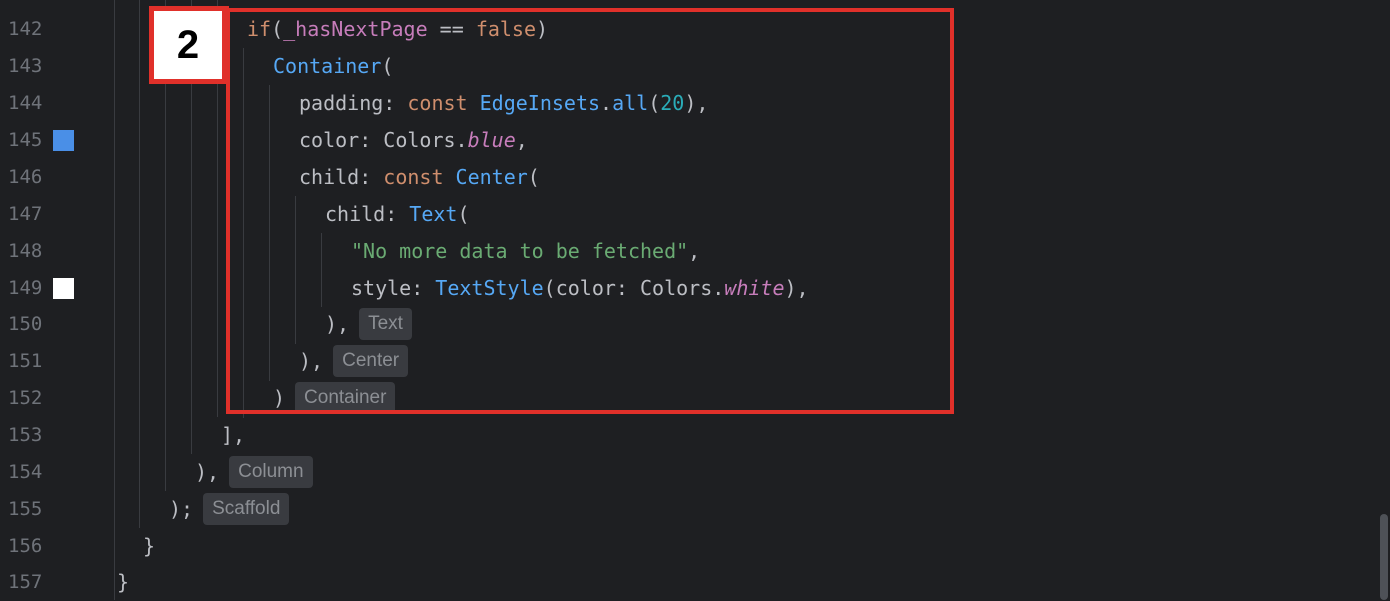  What do you see at coordinates (1384, 557) in the screenshot?
I see `vertical-scrollbar` at bounding box center [1384, 557].